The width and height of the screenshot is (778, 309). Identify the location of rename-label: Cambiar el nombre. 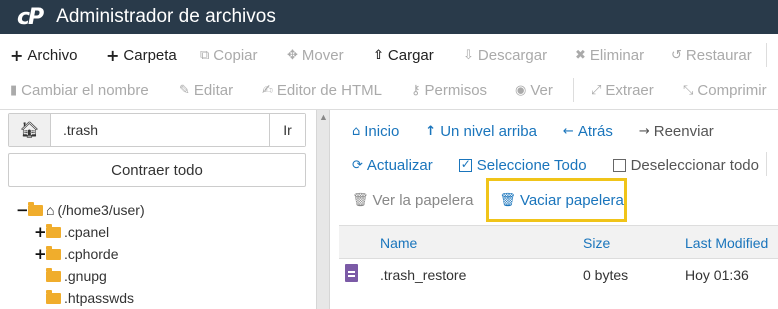
(85, 90).